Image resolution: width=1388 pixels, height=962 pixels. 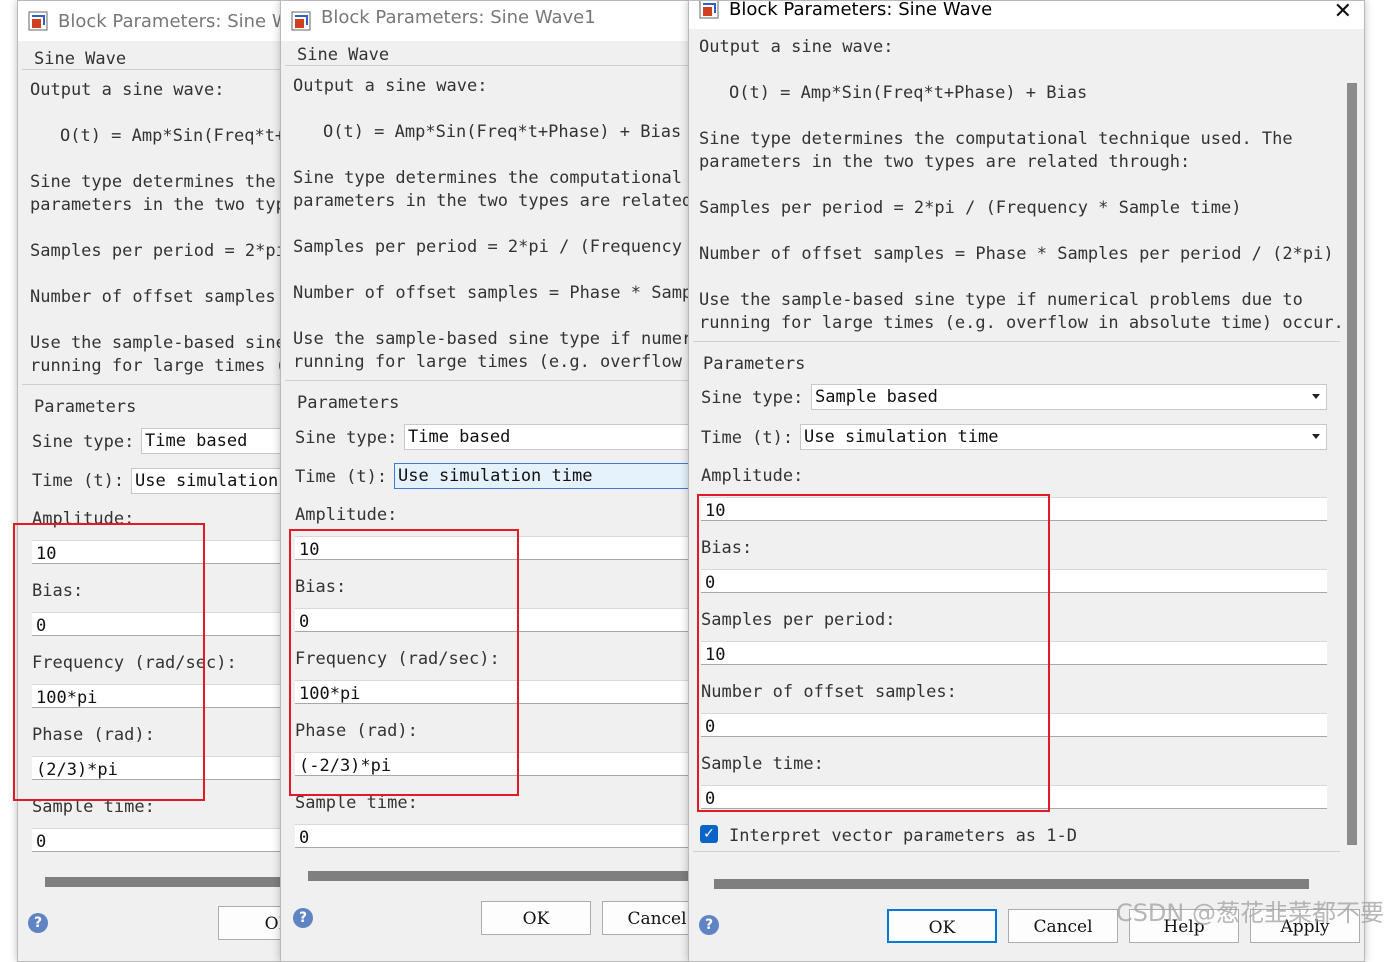 What do you see at coordinates (1069, 397) in the screenshot?
I see `sine-type-dropdown: Sample based` at bounding box center [1069, 397].